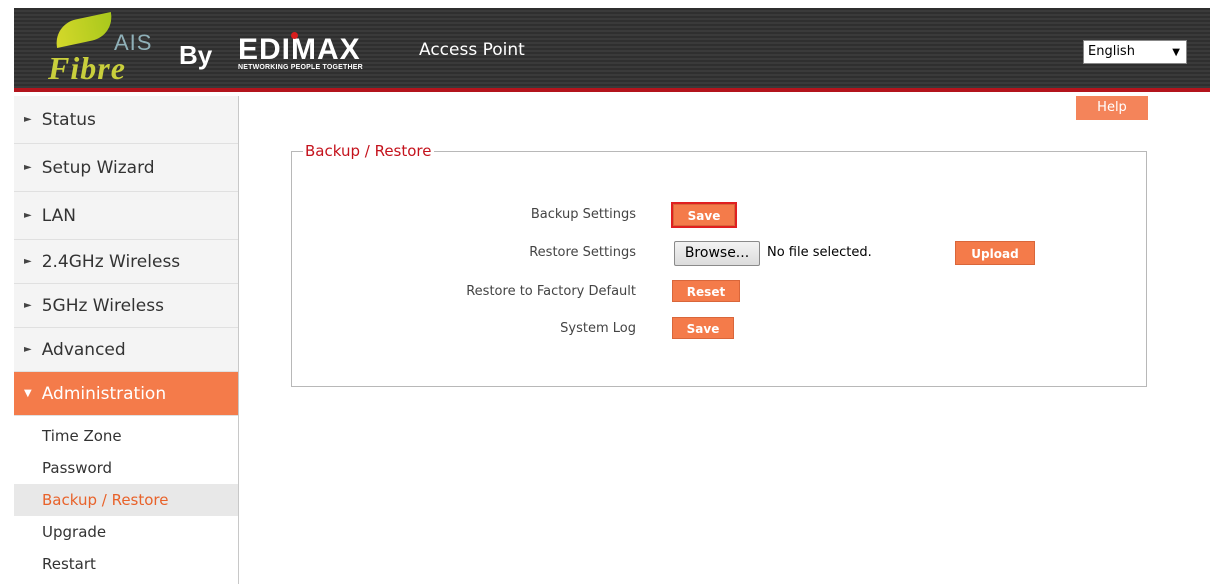  I want to click on brand-tagline: NETWORKING PEOPLE TOGETHER, so click(300, 67).